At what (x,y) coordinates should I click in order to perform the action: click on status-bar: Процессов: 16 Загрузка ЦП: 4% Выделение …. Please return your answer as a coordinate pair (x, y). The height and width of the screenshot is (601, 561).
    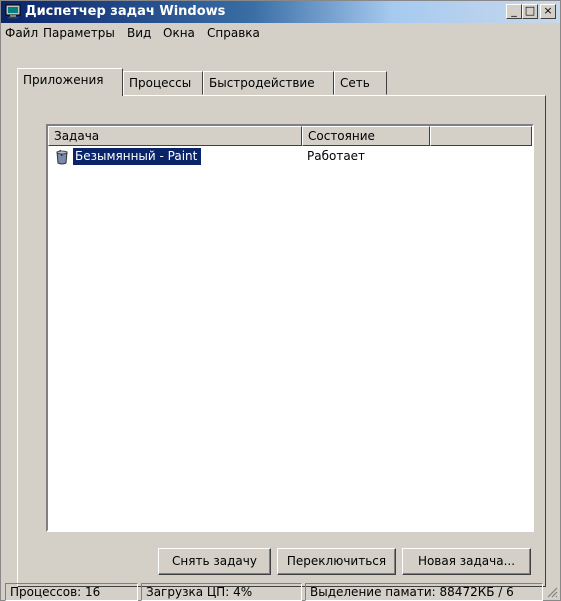
    Looking at the image, I should click on (280, 591).